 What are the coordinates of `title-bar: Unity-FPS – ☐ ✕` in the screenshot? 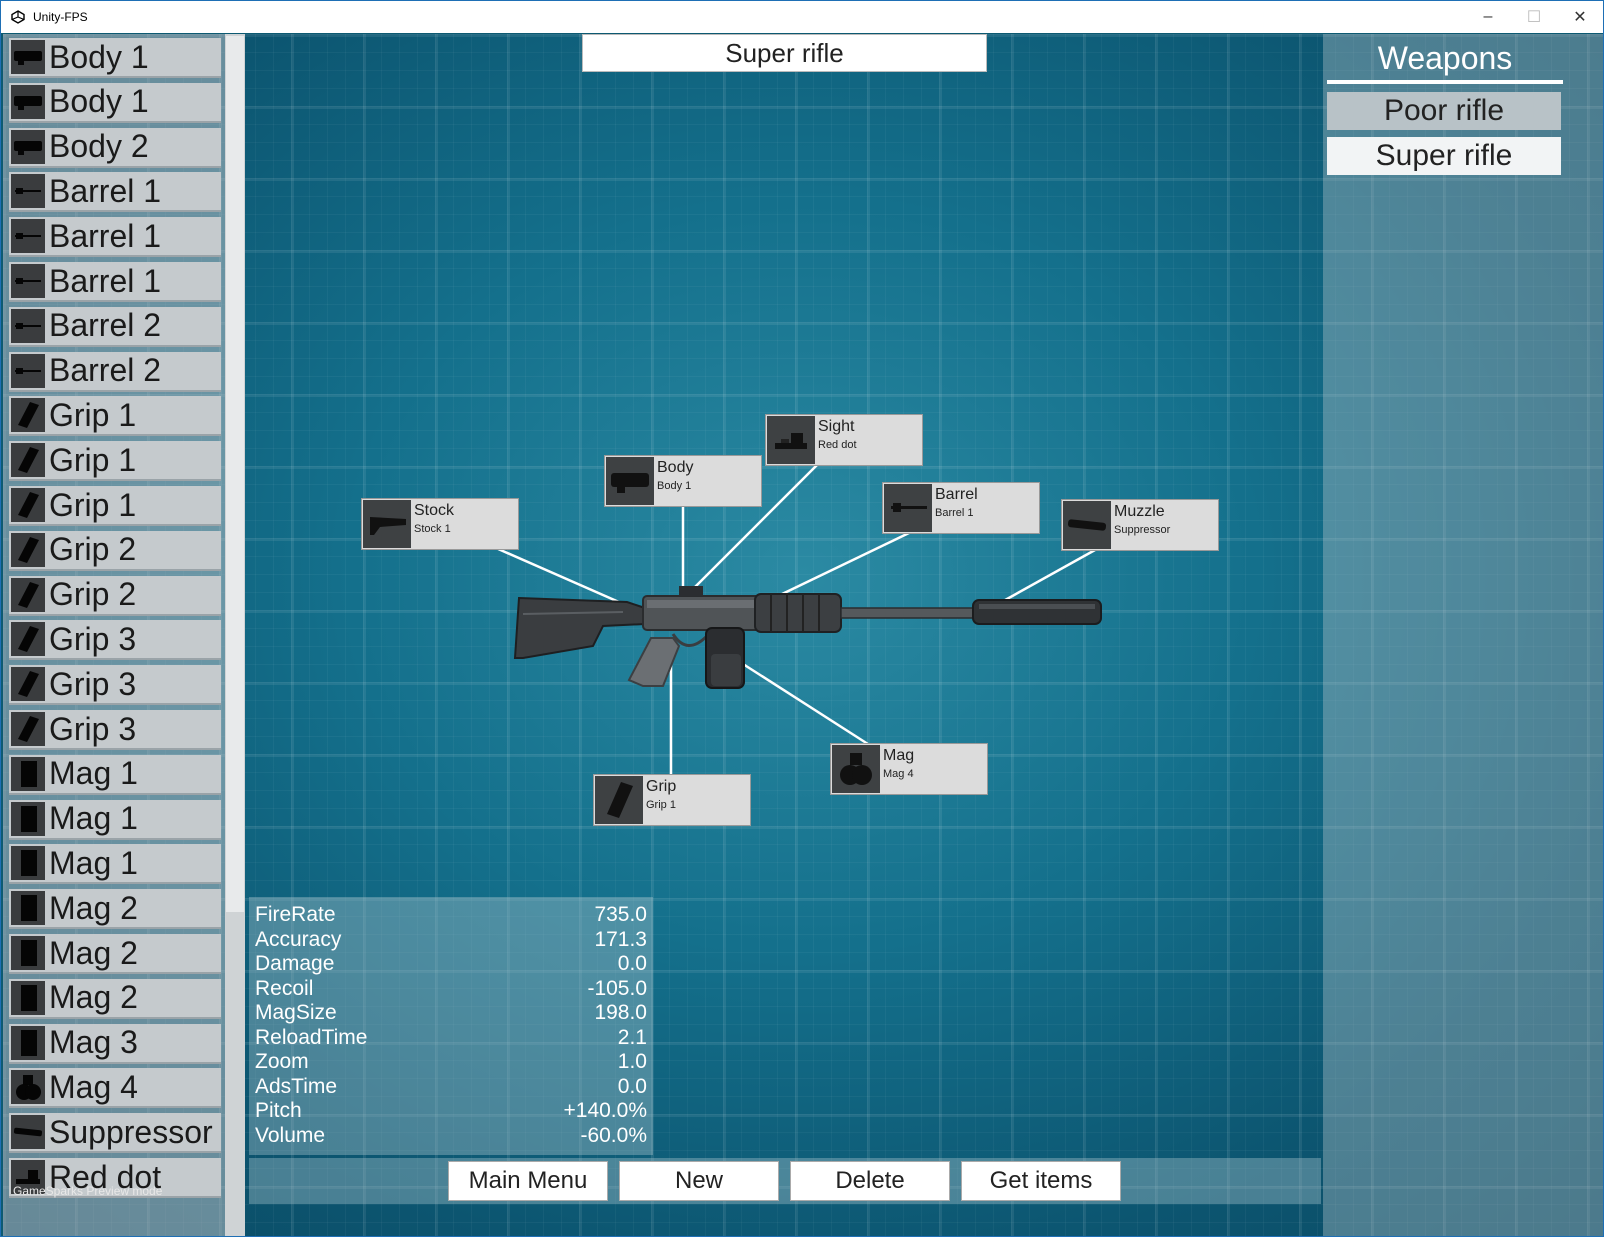 It's located at (802, 17).